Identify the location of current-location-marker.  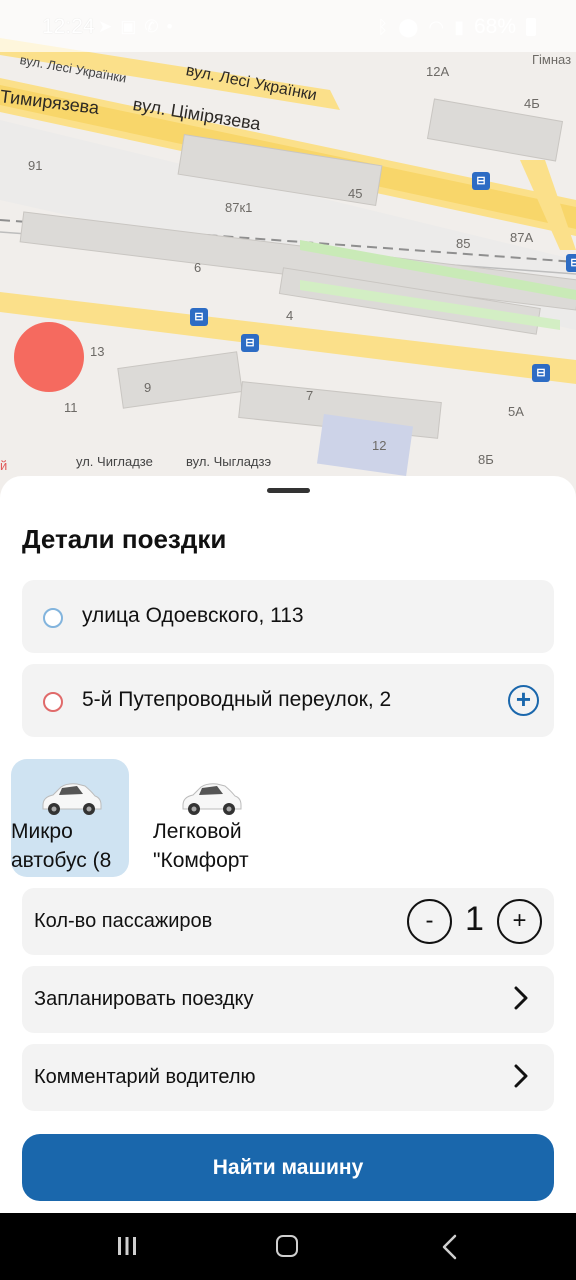
(49, 357).